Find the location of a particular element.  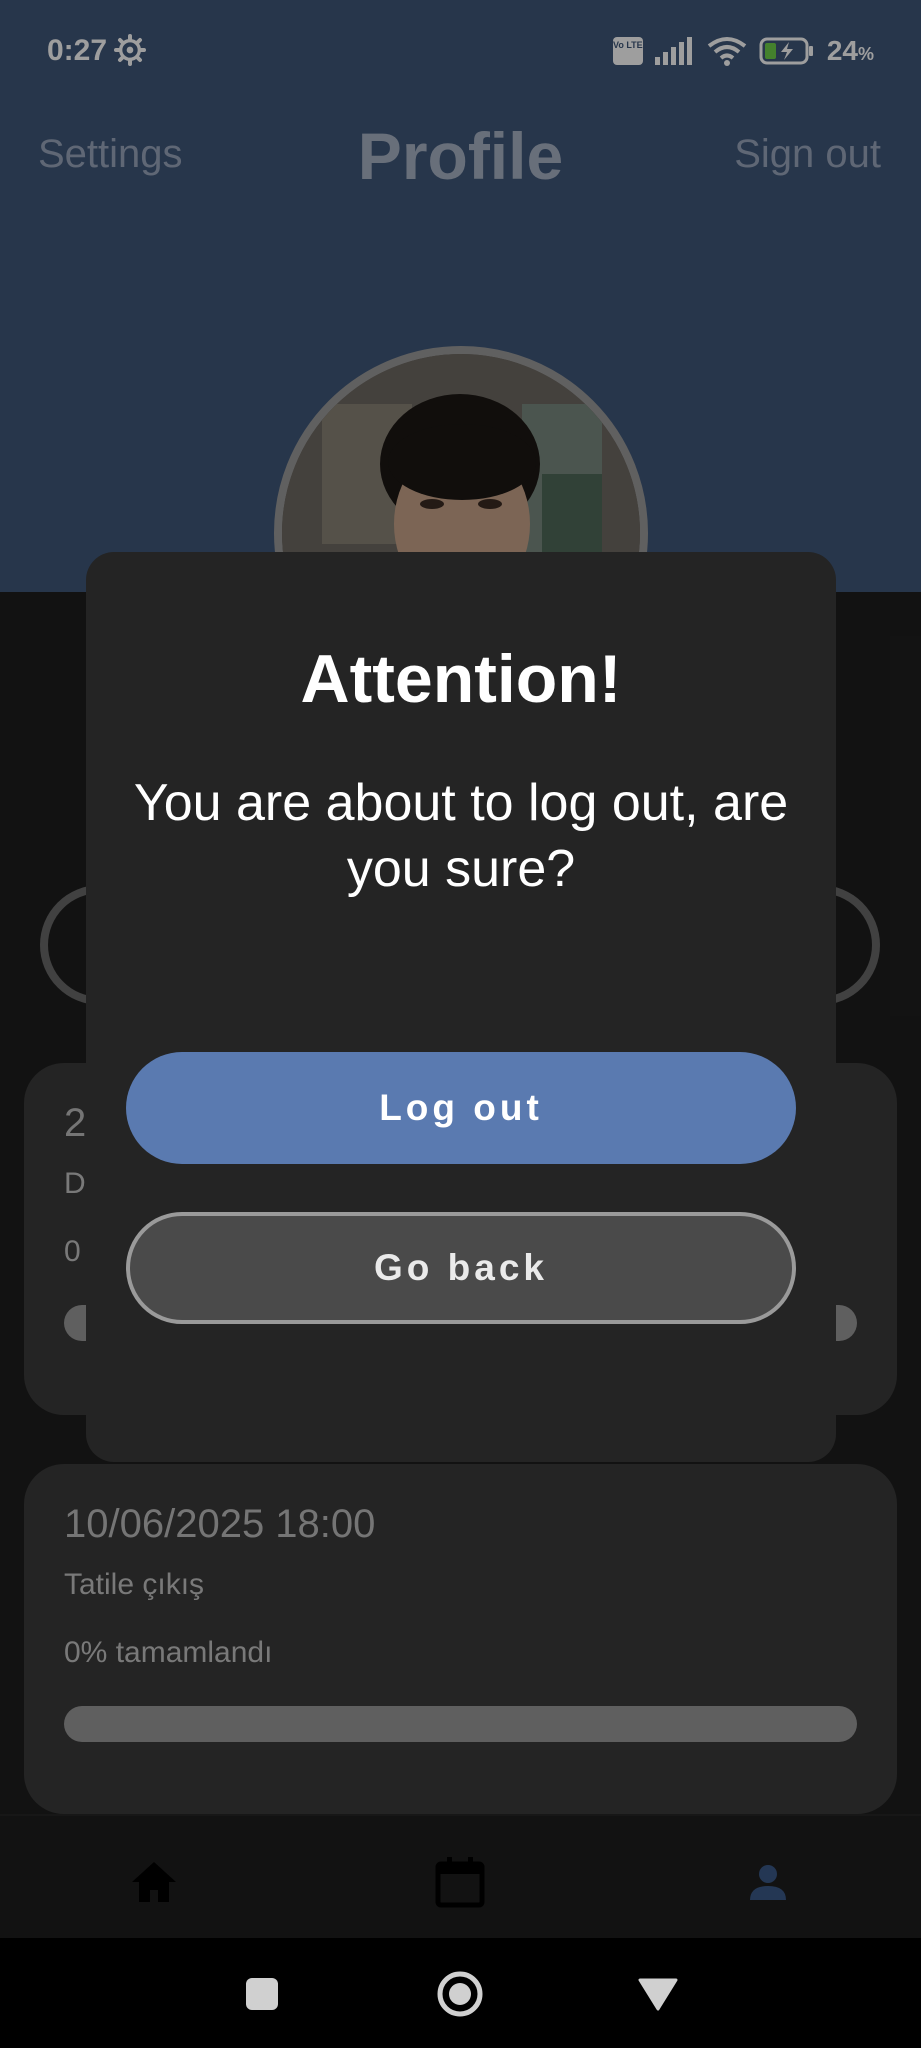

dialog-message: You are about to log out, are you sure? is located at coordinates (461, 836).